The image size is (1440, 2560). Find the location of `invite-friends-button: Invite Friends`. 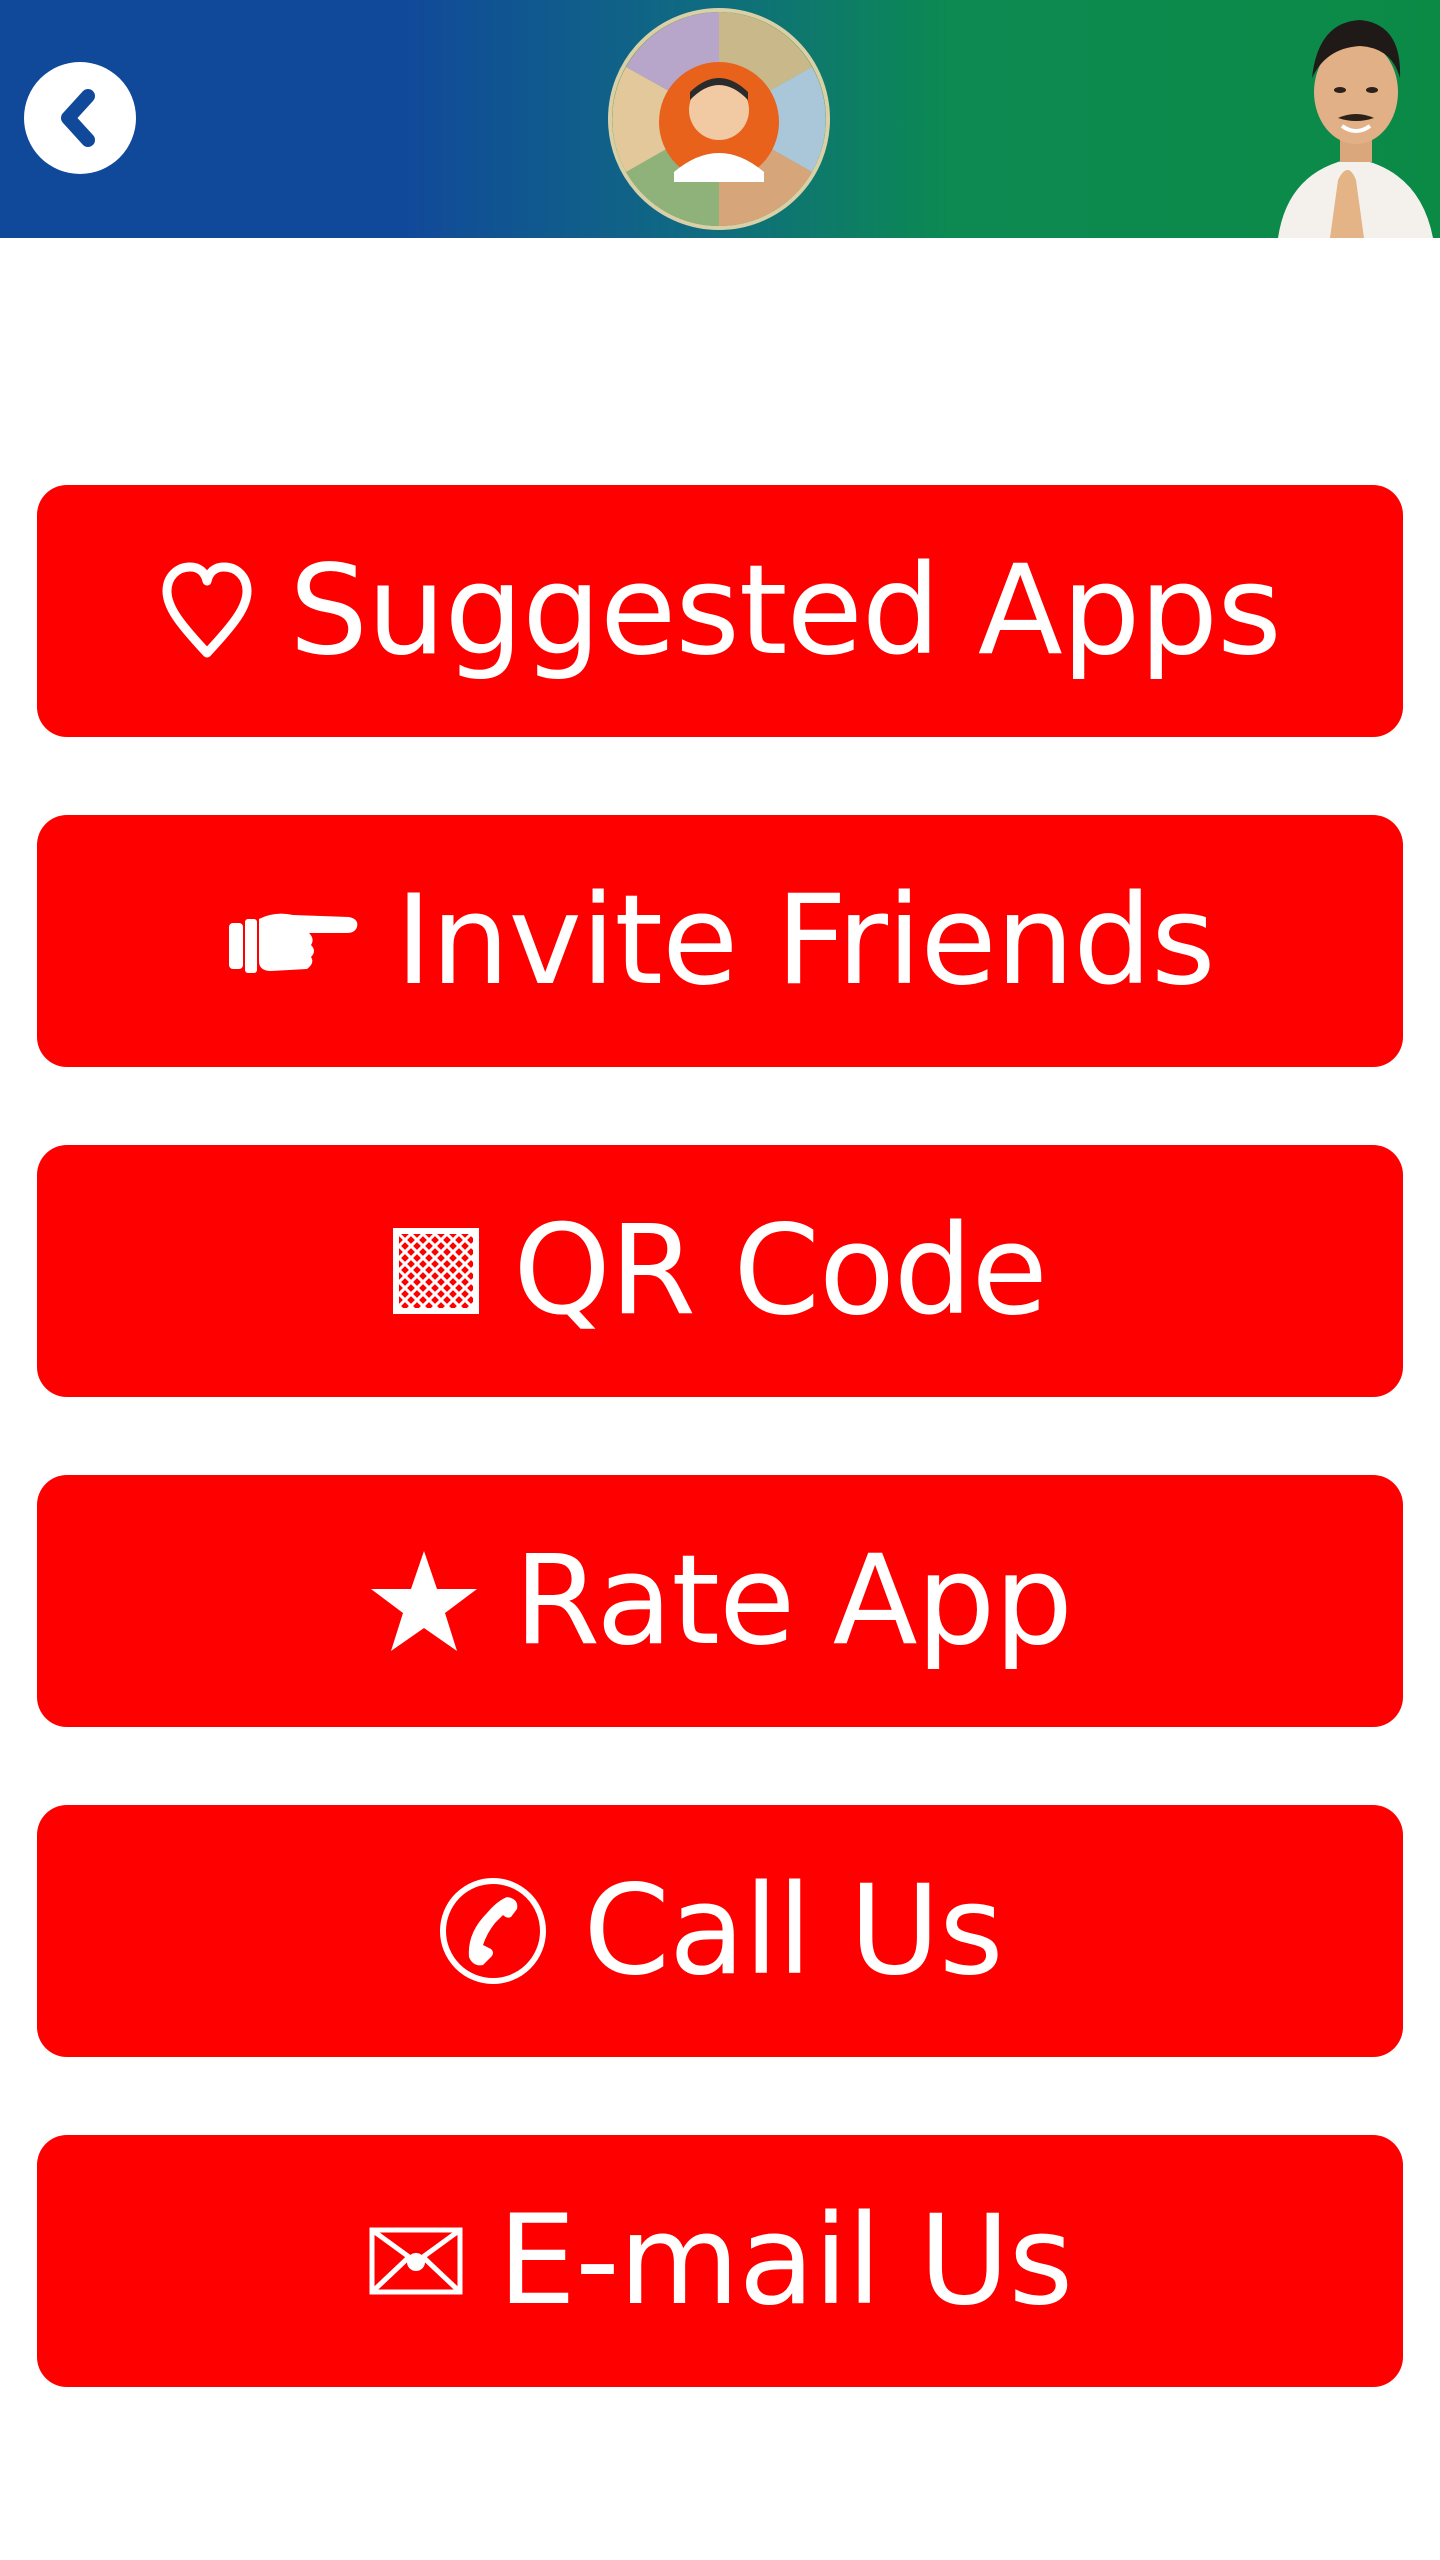

invite-friends-button: Invite Friends is located at coordinates (720, 941).